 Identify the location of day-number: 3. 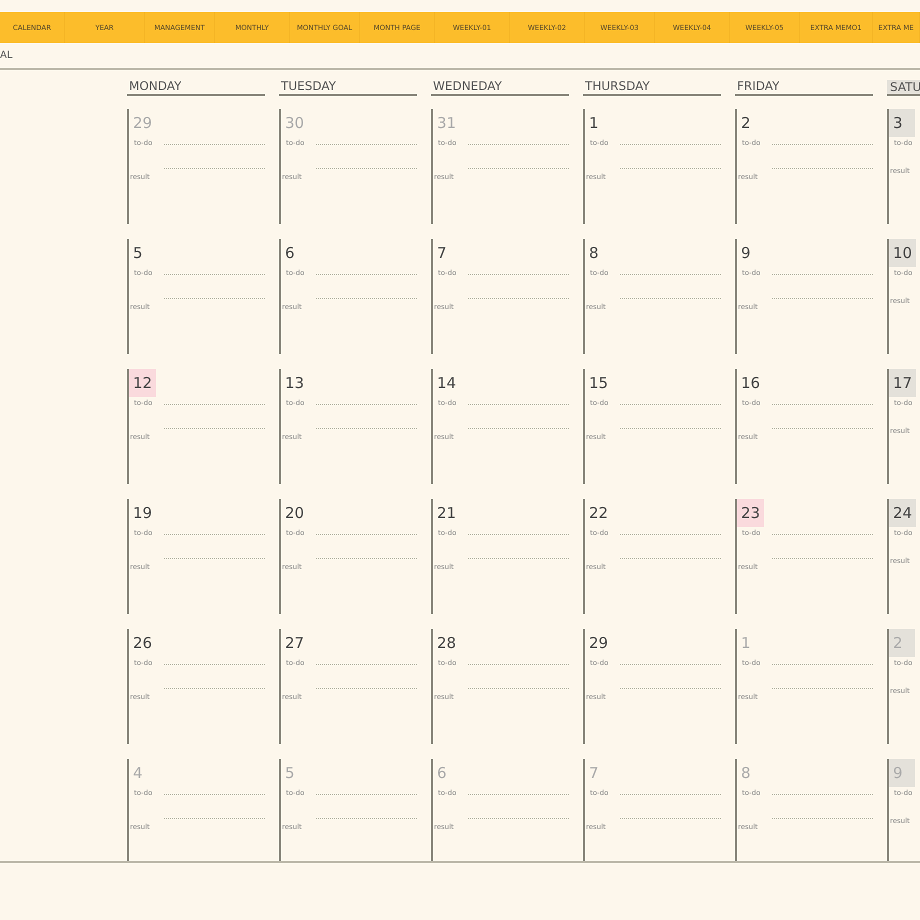
(902, 123).